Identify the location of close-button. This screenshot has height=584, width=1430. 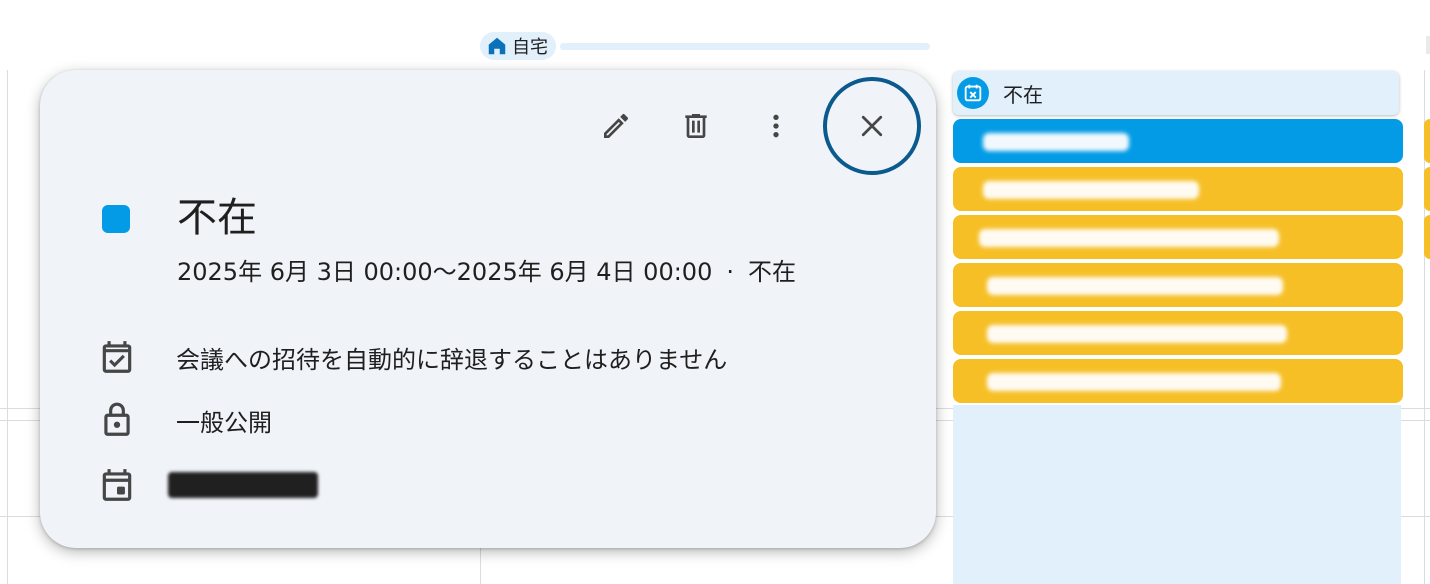
(872, 126).